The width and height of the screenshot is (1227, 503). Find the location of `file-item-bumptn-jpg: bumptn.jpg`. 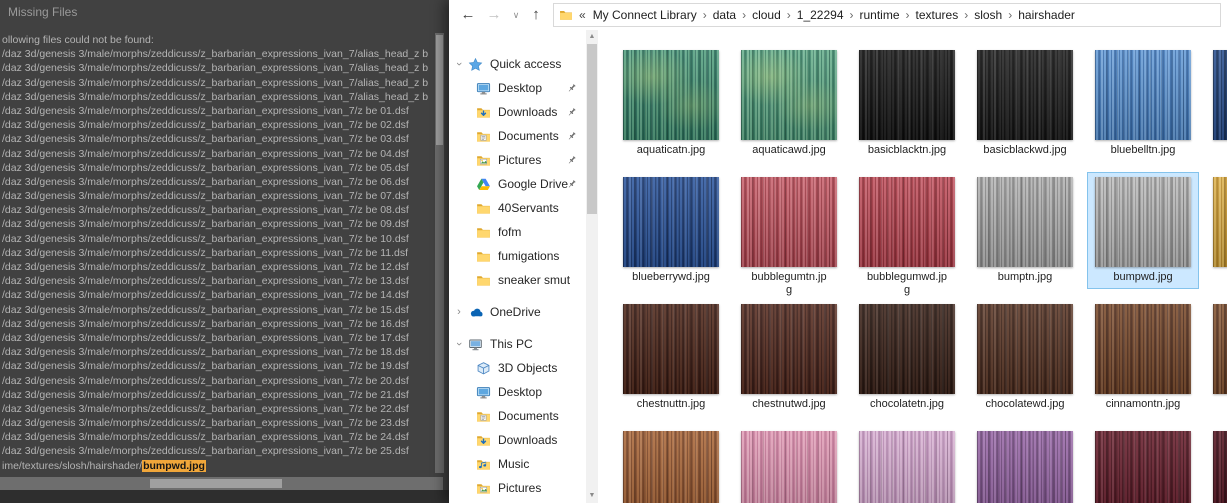

file-item-bumptn-jpg: bumptn.jpg is located at coordinates (1025, 235).